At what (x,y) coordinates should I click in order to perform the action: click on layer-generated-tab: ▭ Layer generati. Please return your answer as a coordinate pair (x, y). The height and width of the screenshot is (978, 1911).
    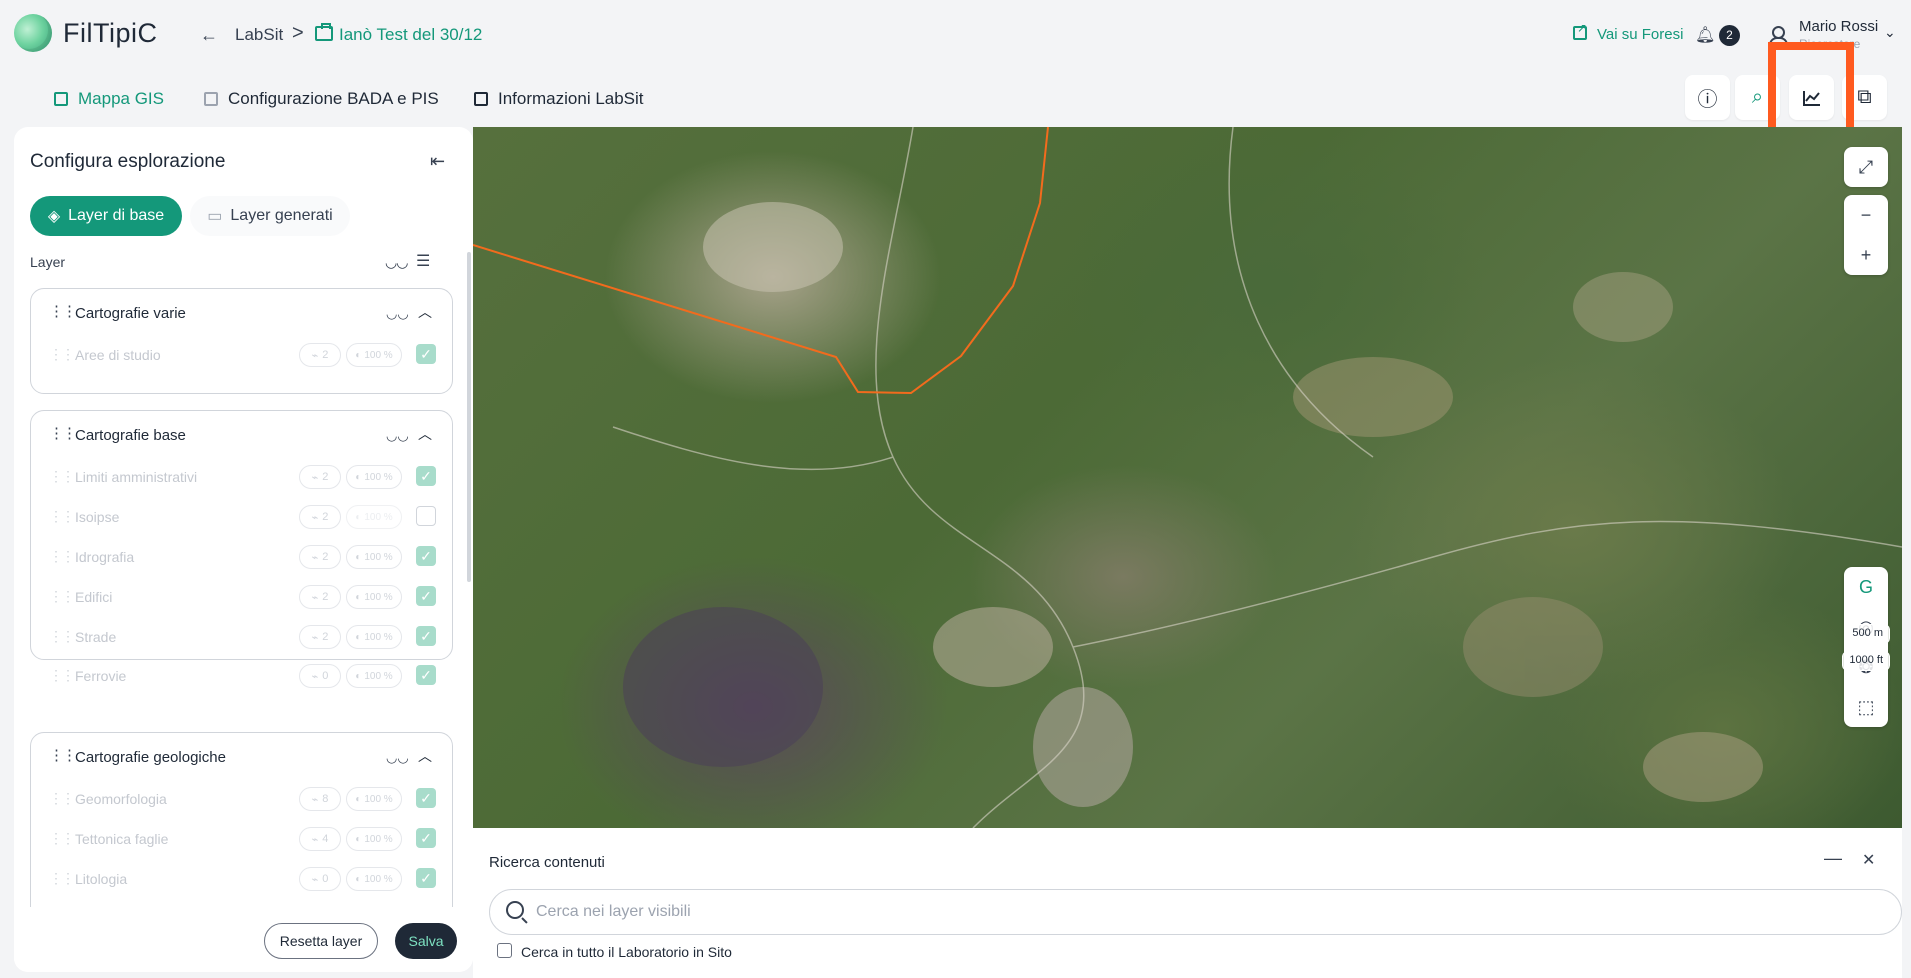
    Looking at the image, I should click on (270, 216).